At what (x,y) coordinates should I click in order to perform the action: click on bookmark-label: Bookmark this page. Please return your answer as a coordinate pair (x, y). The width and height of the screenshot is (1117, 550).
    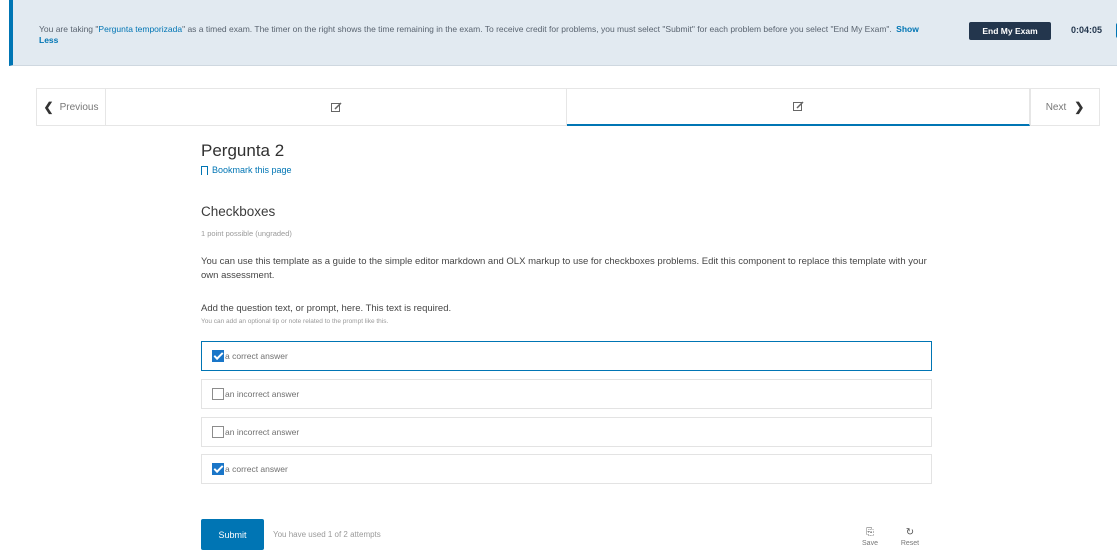
    Looking at the image, I should click on (252, 170).